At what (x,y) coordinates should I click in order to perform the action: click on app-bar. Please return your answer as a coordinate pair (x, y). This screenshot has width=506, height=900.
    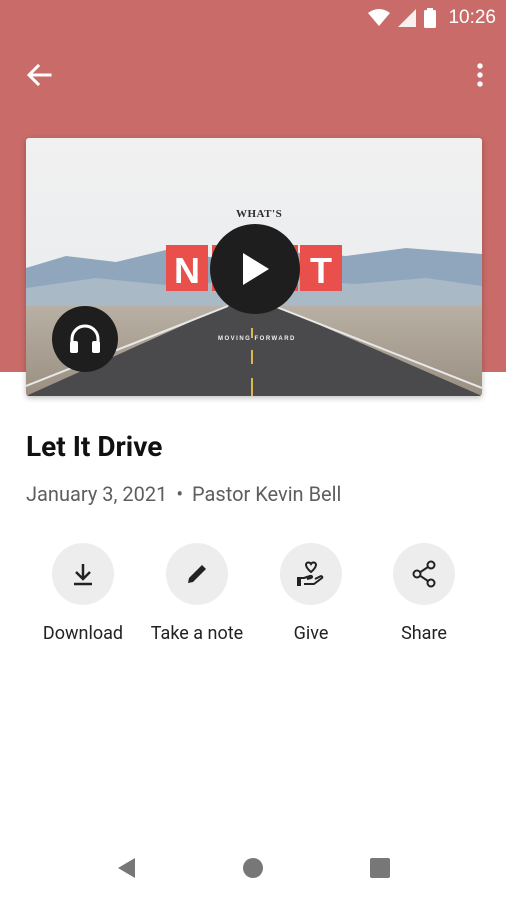
    Looking at the image, I should click on (253, 75).